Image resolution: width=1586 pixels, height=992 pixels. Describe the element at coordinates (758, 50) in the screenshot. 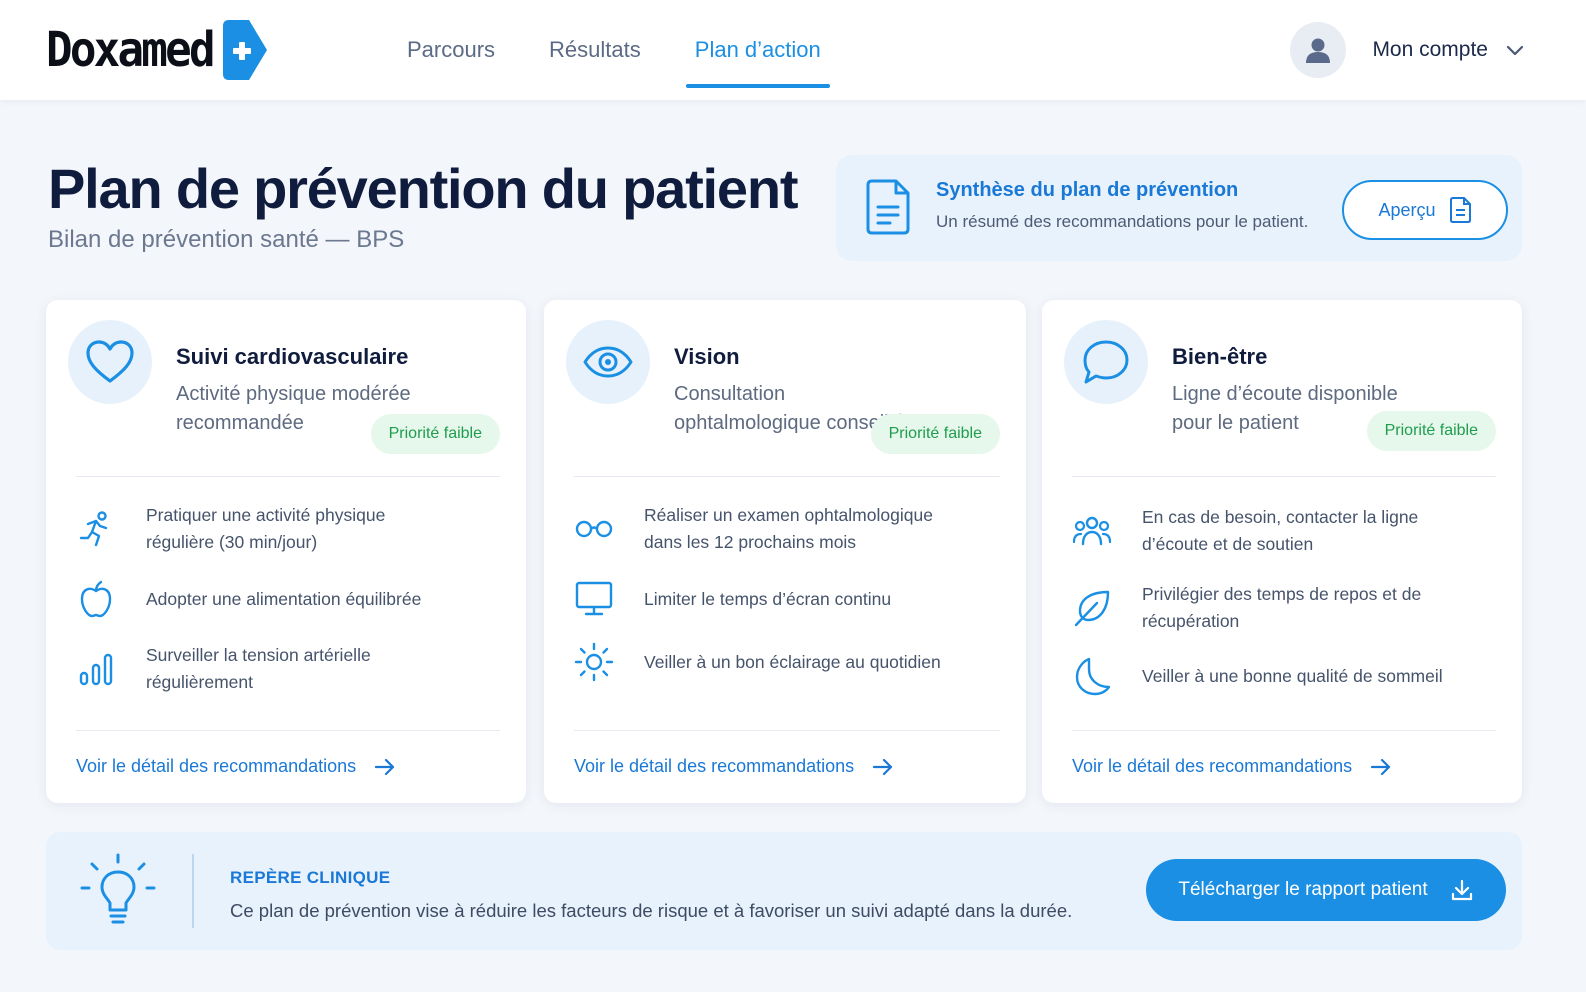

I see `nav-tab-plan-action: Plan d’action` at that location.